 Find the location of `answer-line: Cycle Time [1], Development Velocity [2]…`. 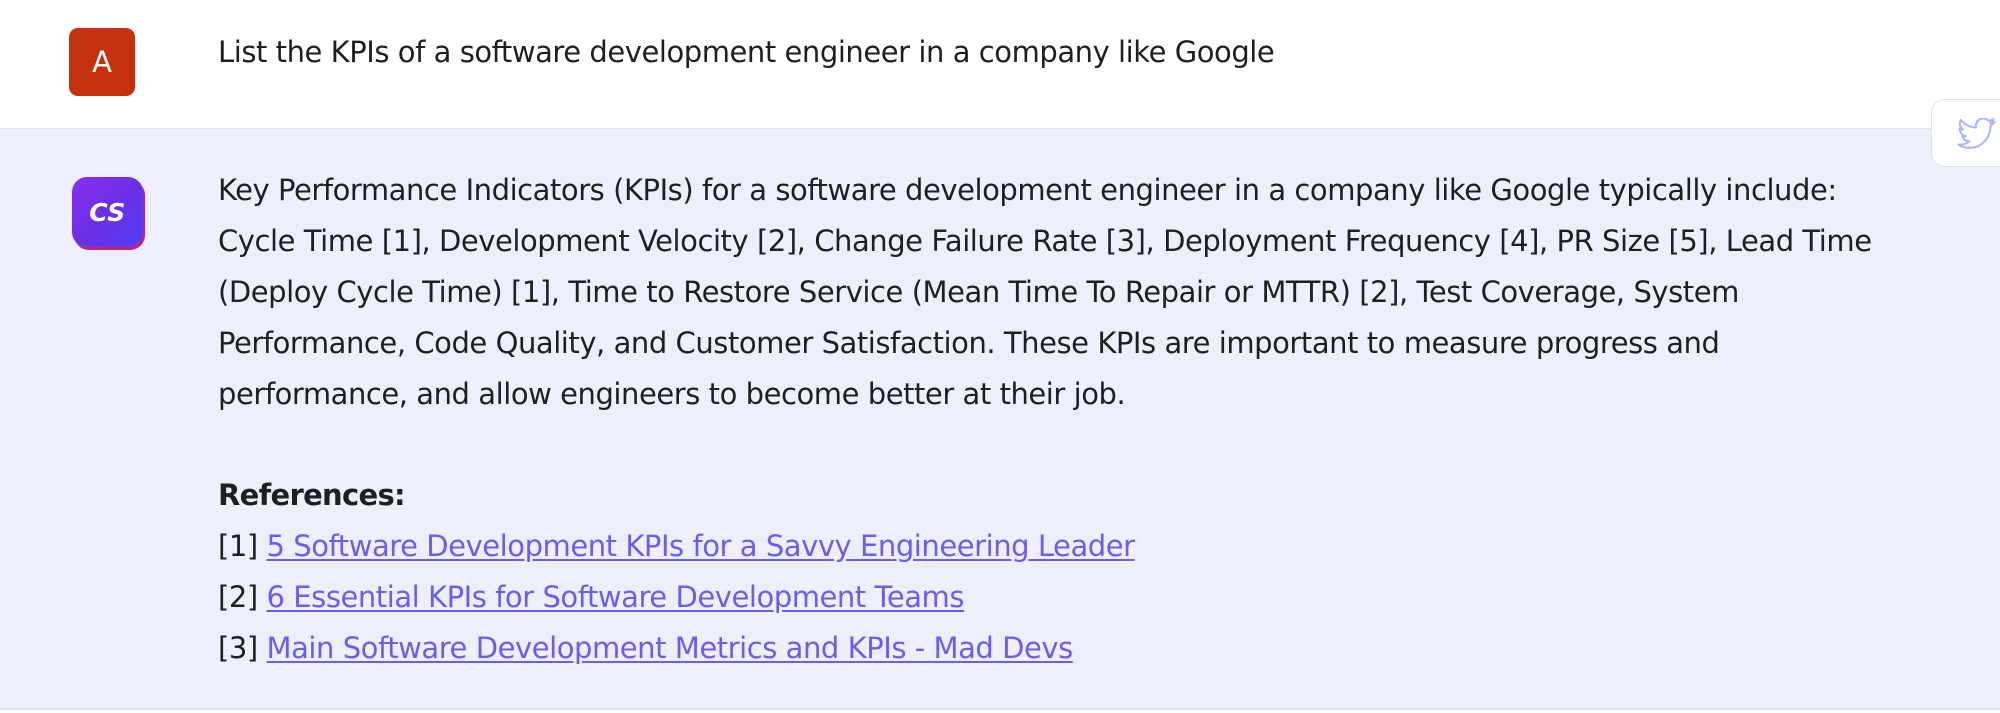

answer-line: Cycle Time [1], Development Velocity [2]… is located at coordinates (1045, 241).